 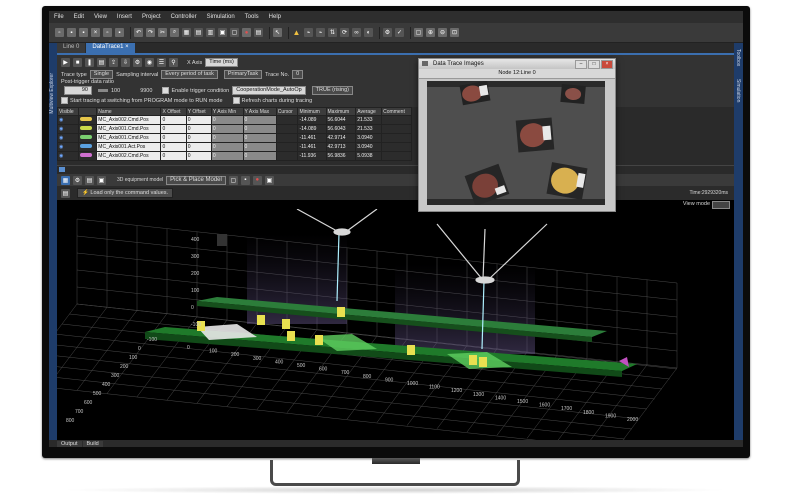 What do you see at coordinates (149, 62) in the screenshot?
I see `camera-icon: ◉` at bounding box center [149, 62].